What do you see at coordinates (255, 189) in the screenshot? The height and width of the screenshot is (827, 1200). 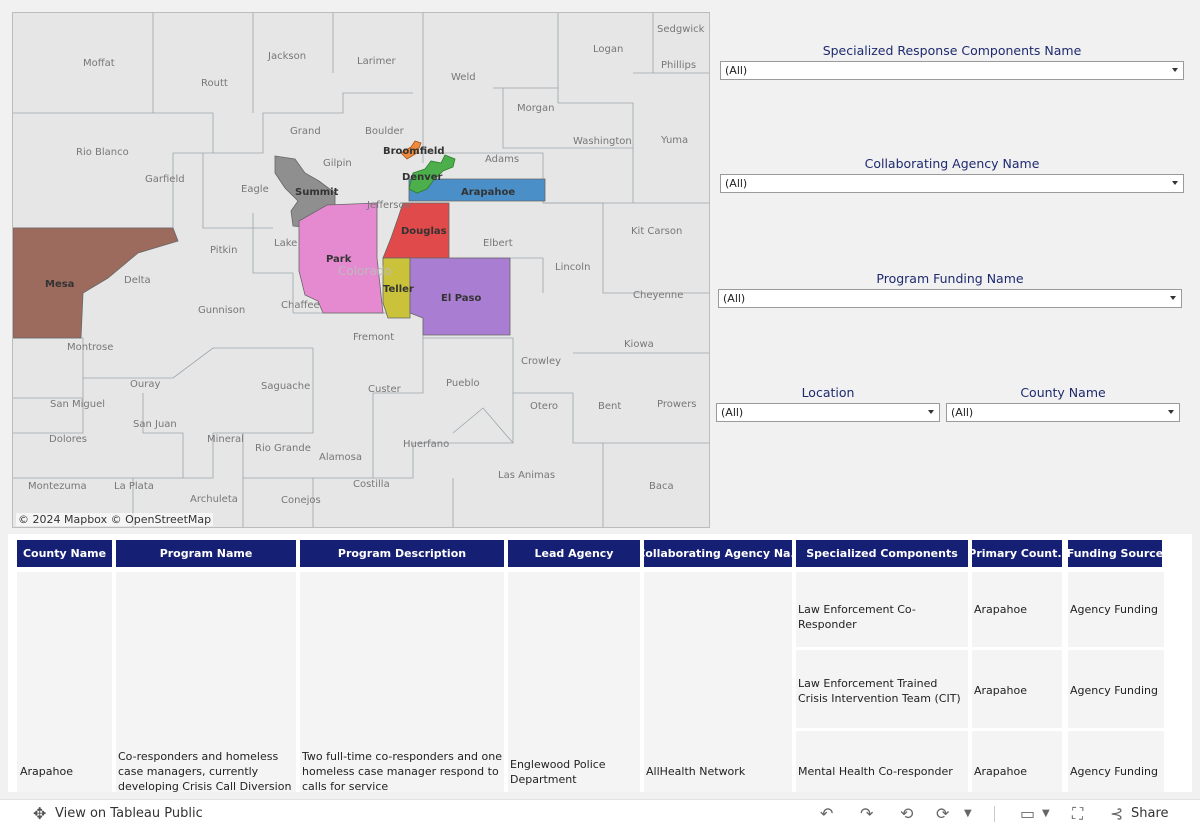 I see `county-label-eagle: Eagle` at bounding box center [255, 189].